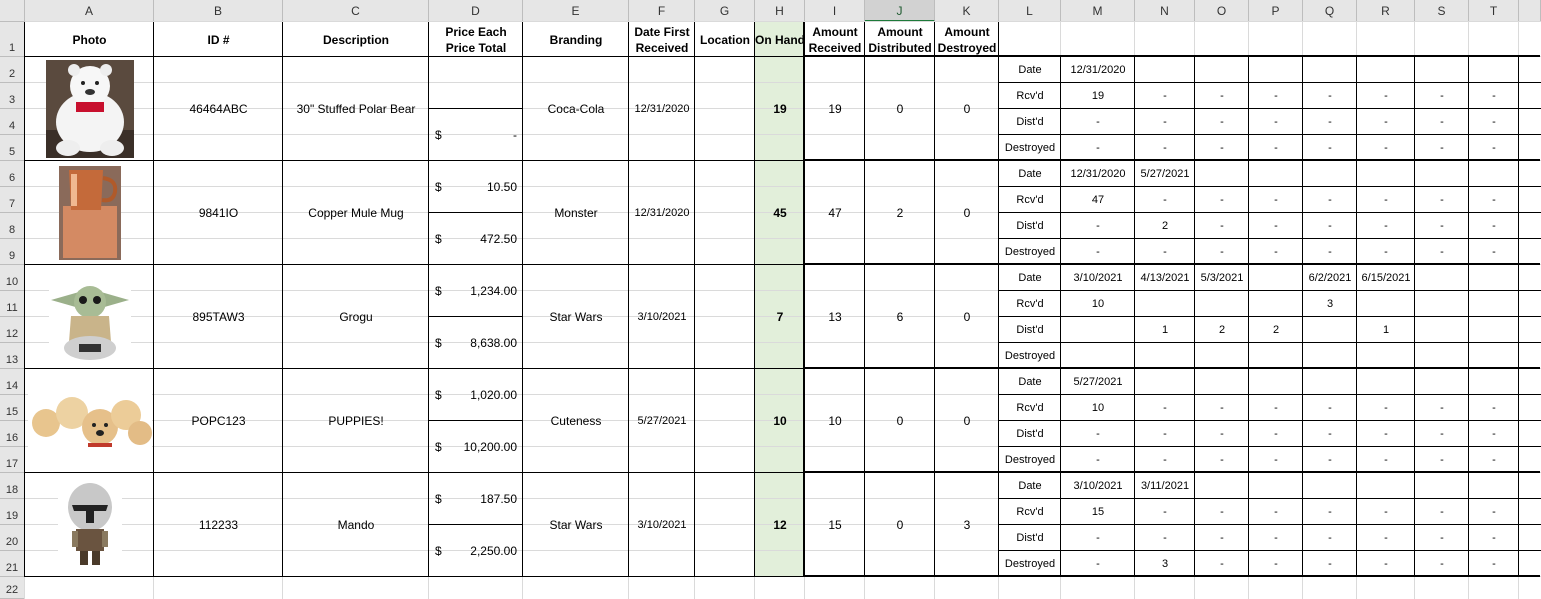 Image resolution: width=1541 pixels, height=599 pixels. What do you see at coordinates (835, 317) in the screenshot?
I see `item-received: 13` at bounding box center [835, 317].